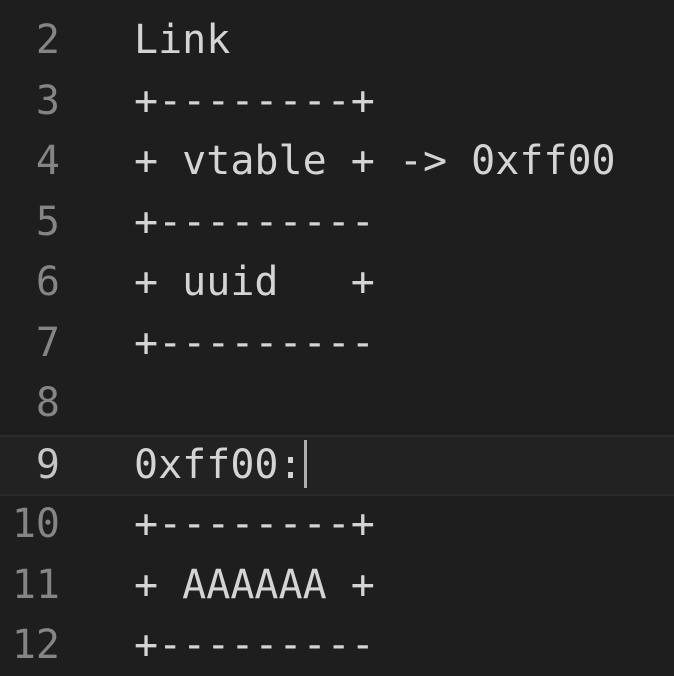 The image size is (674, 676). What do you see at coordinates (47, 40) in the screenshot?
I see `line-number: 2` at bounding box center [47, 40].